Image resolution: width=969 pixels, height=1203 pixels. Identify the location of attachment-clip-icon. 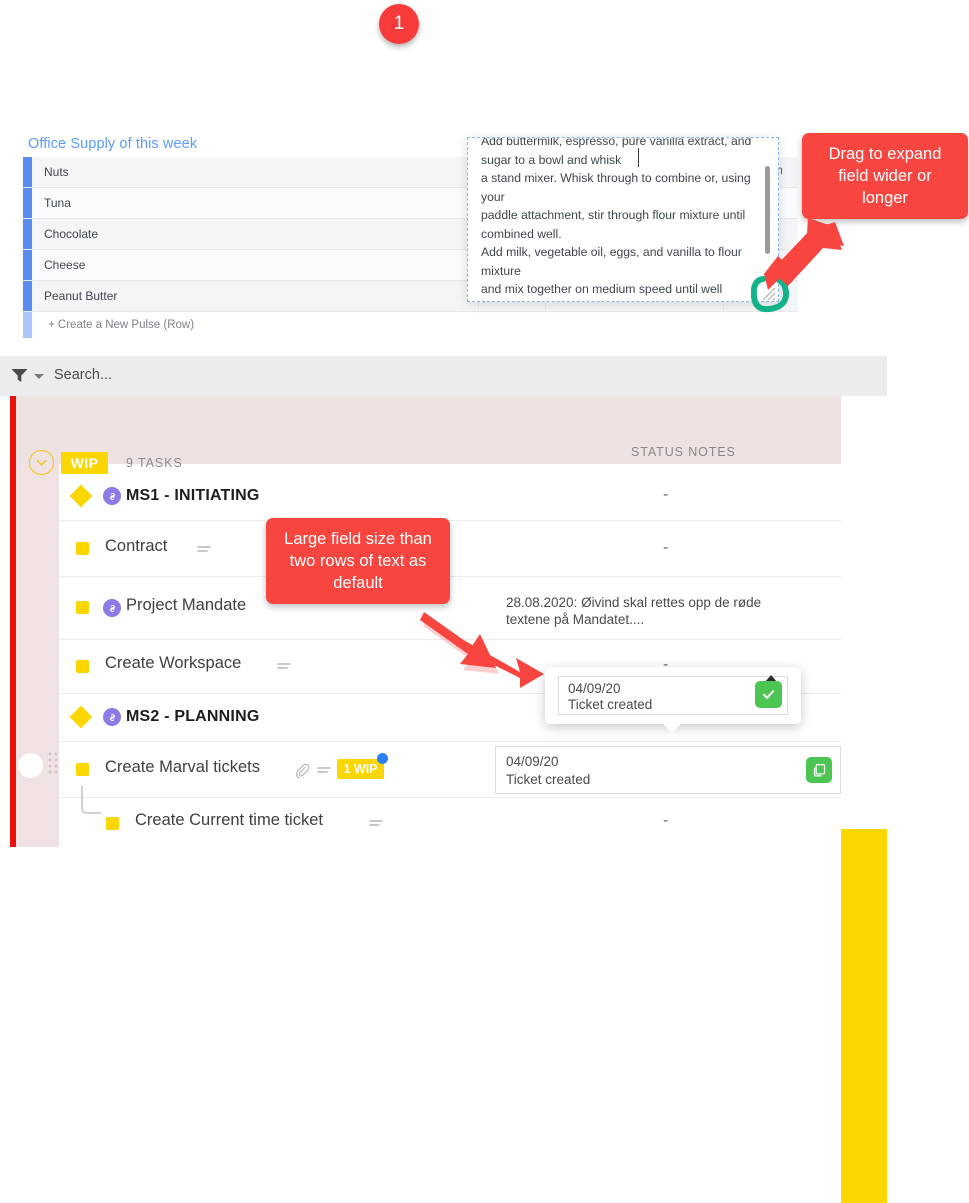
(302, 770).